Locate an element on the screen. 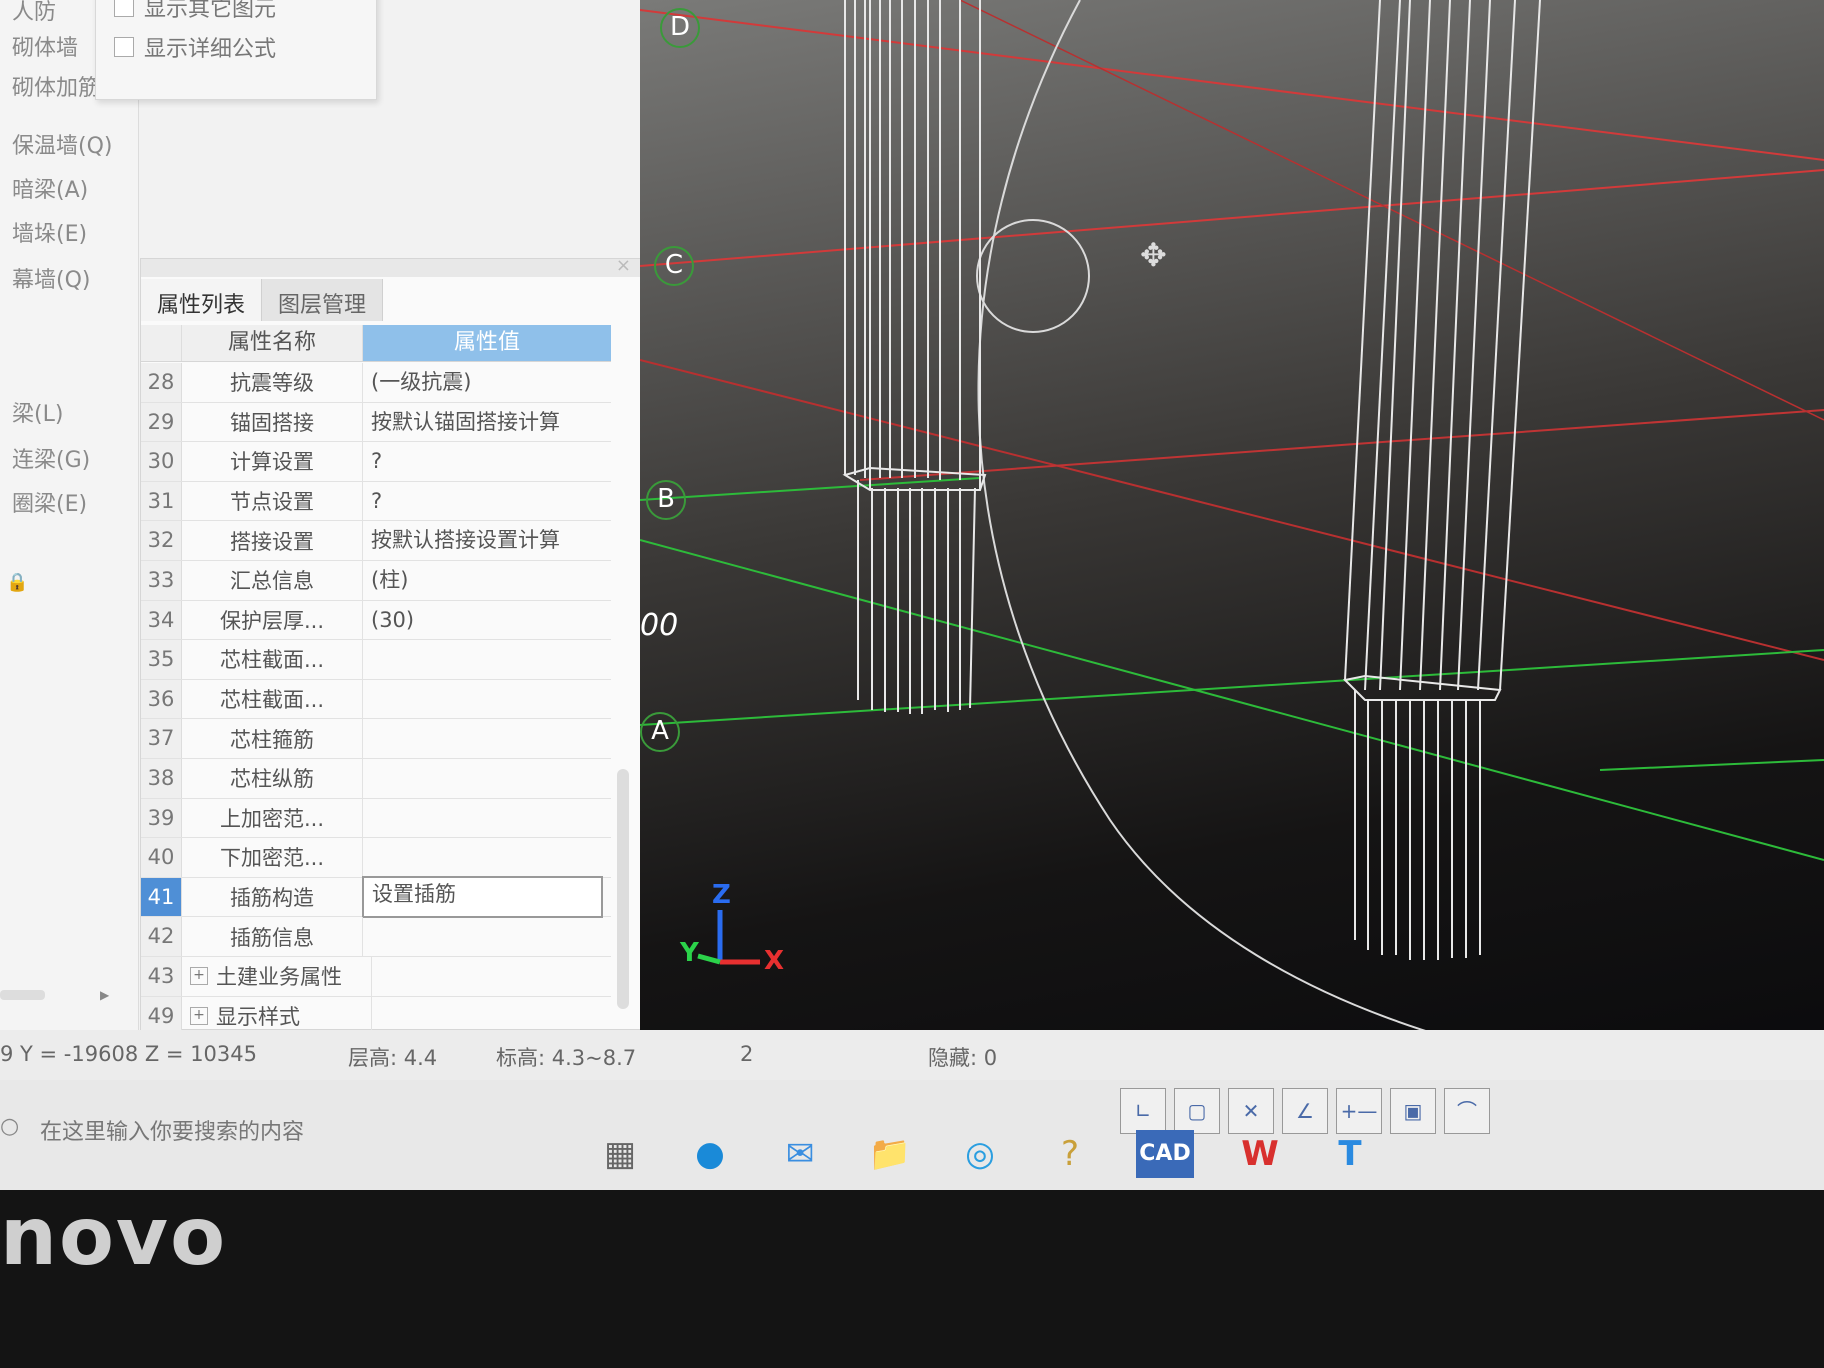 The height and width of the screenshot is (1368, 1824). help-icon: ? is located at coordinates (1070, 1154).